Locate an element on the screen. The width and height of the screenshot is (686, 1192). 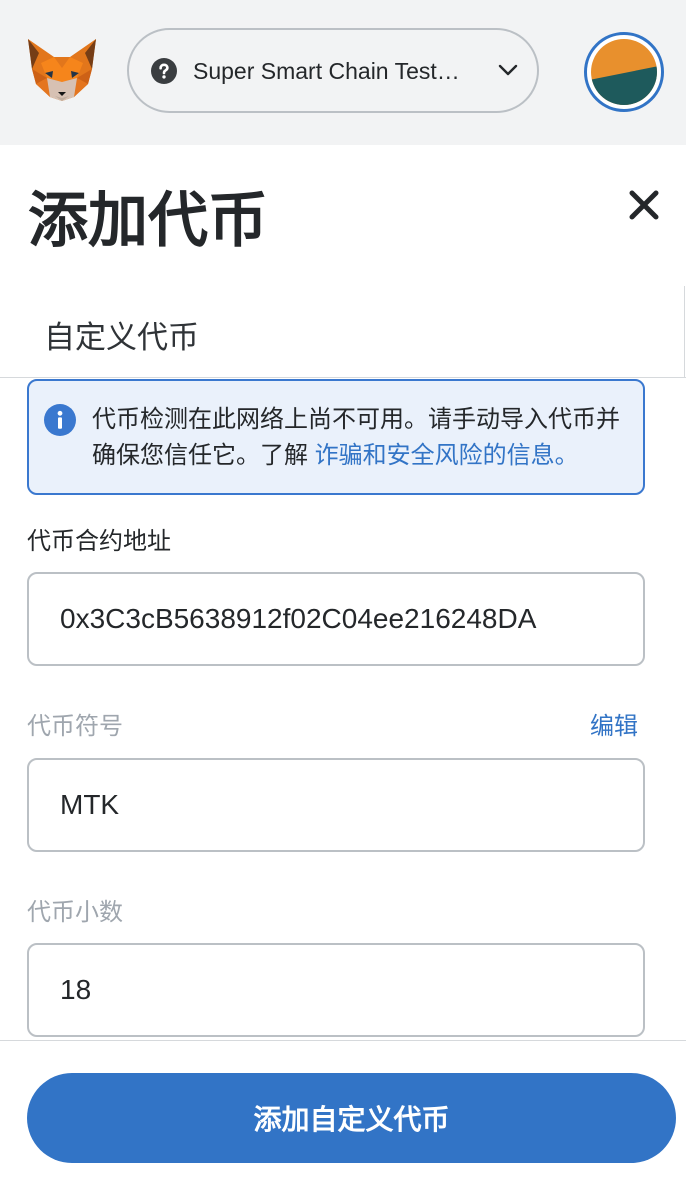
tab-divider is located at coordinates (343, 377).